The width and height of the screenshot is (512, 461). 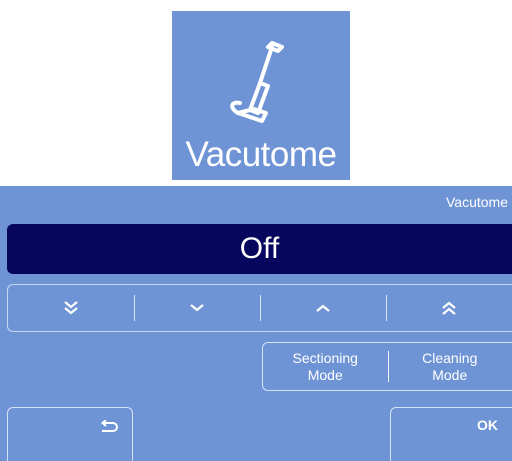 I want to click on down-button, so click(x=197, y=308).